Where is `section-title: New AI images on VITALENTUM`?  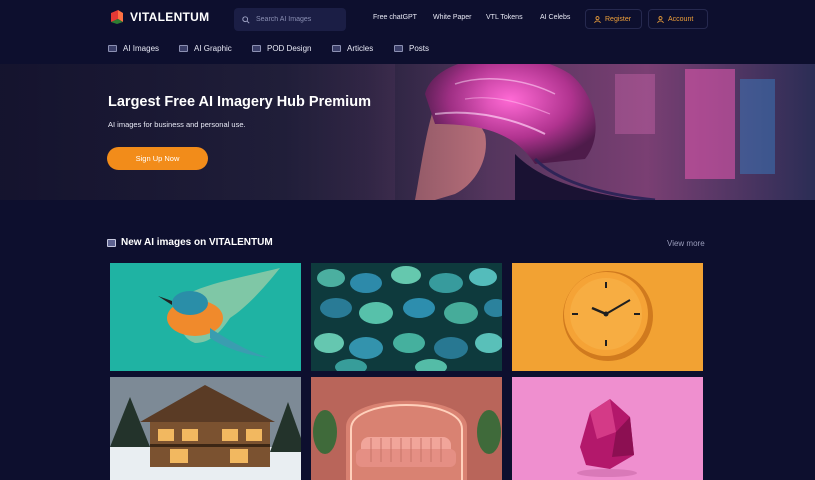
section-title: New AI images on VITALENTUM is located at coordinates (197, 242).